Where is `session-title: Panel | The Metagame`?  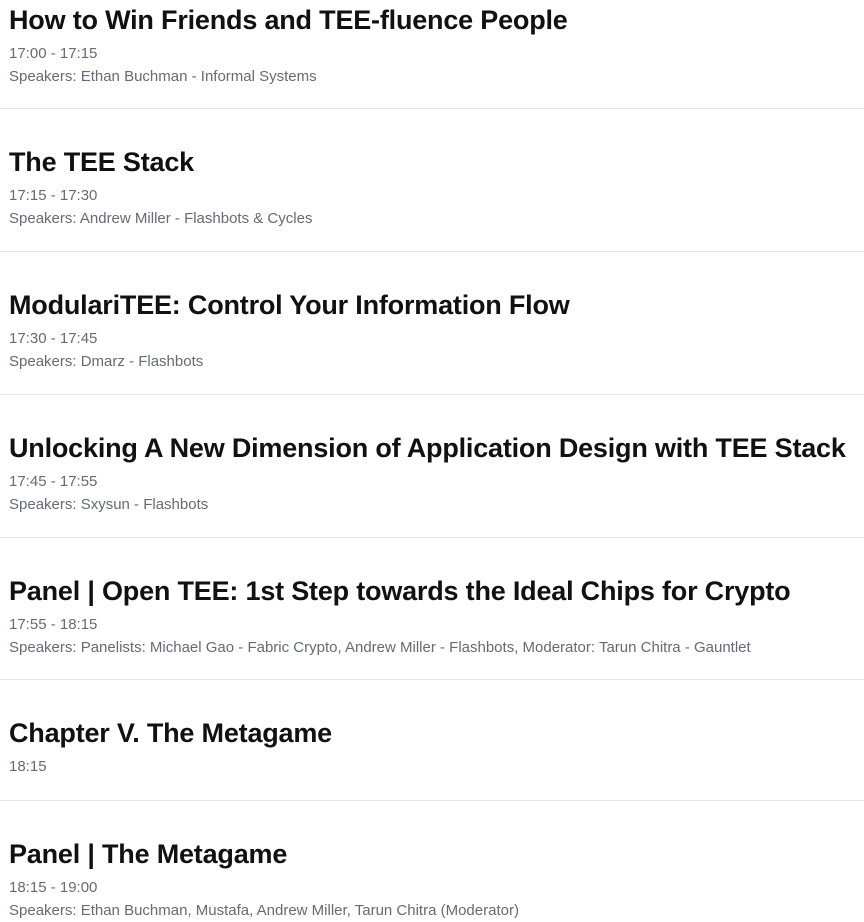
session-title: Panel | The Metagame is located at coordinates (148, 854).